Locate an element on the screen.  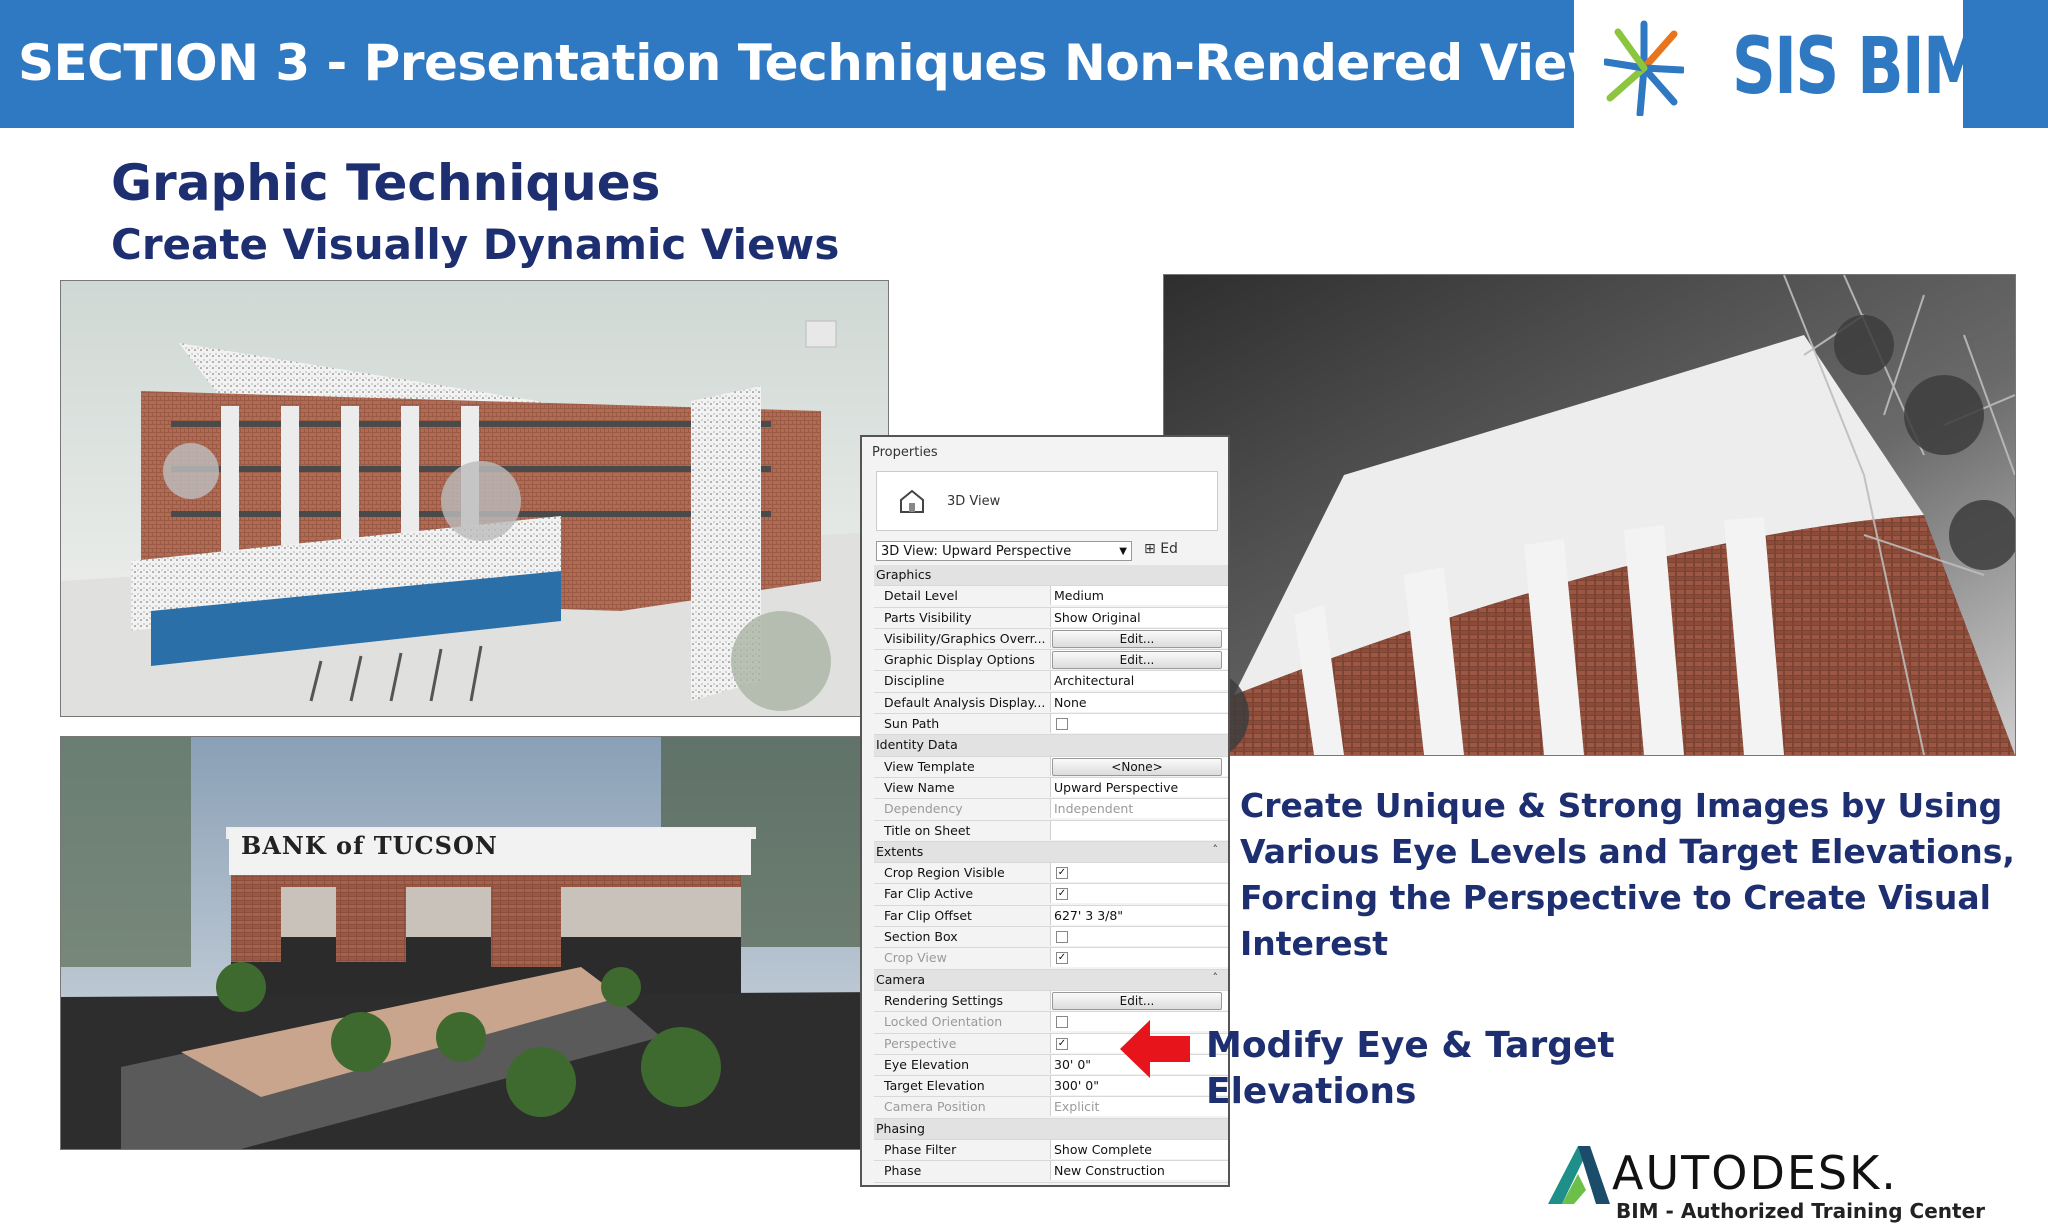
property-row: Detail Level Medium is located at coordinates (1051, 597).